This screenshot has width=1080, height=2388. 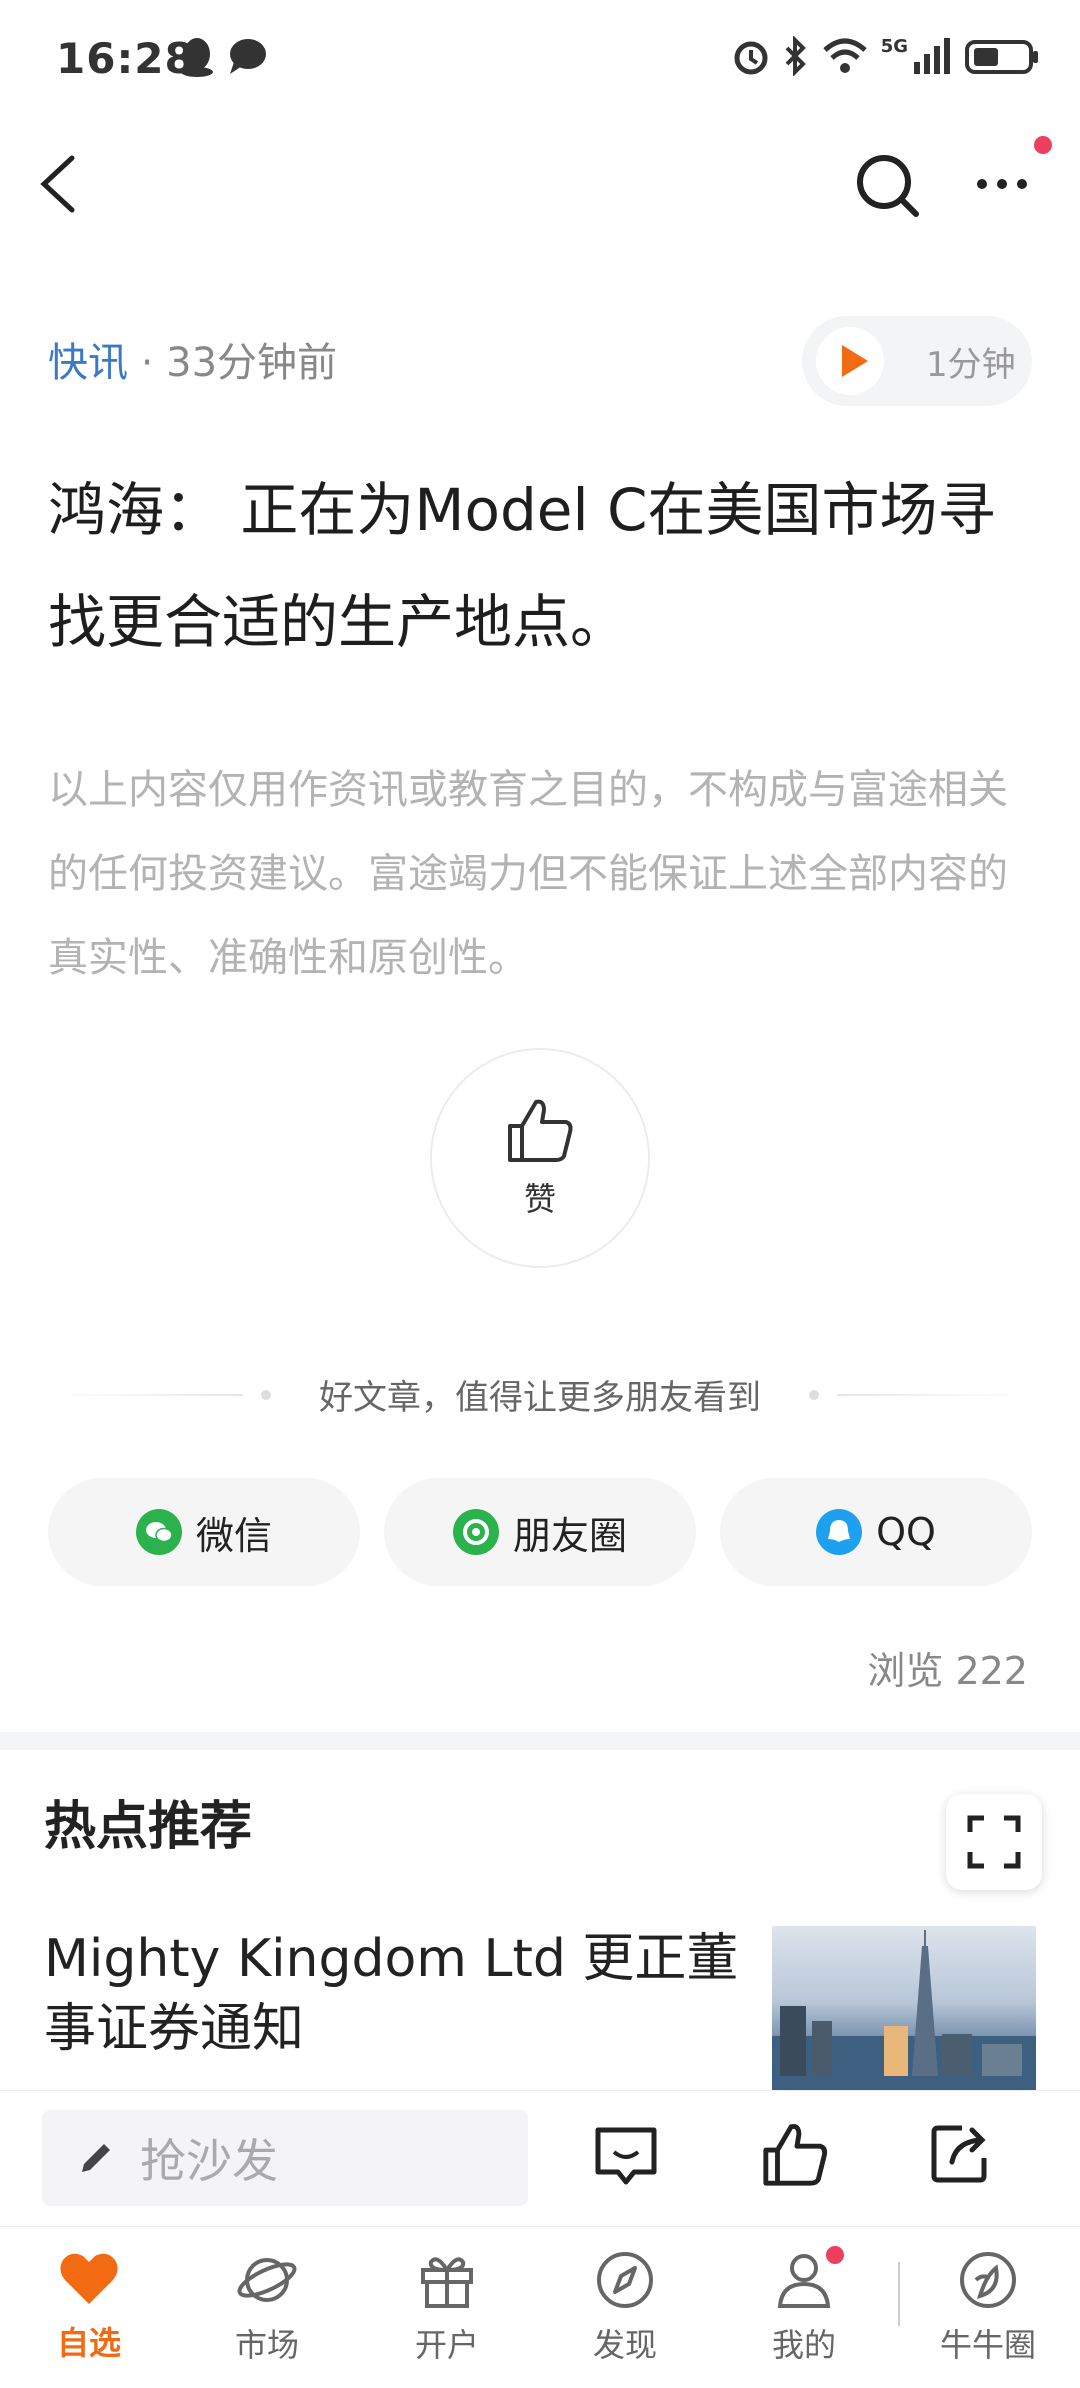 What do you see at coordinates (539, 1199) in the screenshot?
I see `like-label: 赞` at bounding box center [539, 1199].